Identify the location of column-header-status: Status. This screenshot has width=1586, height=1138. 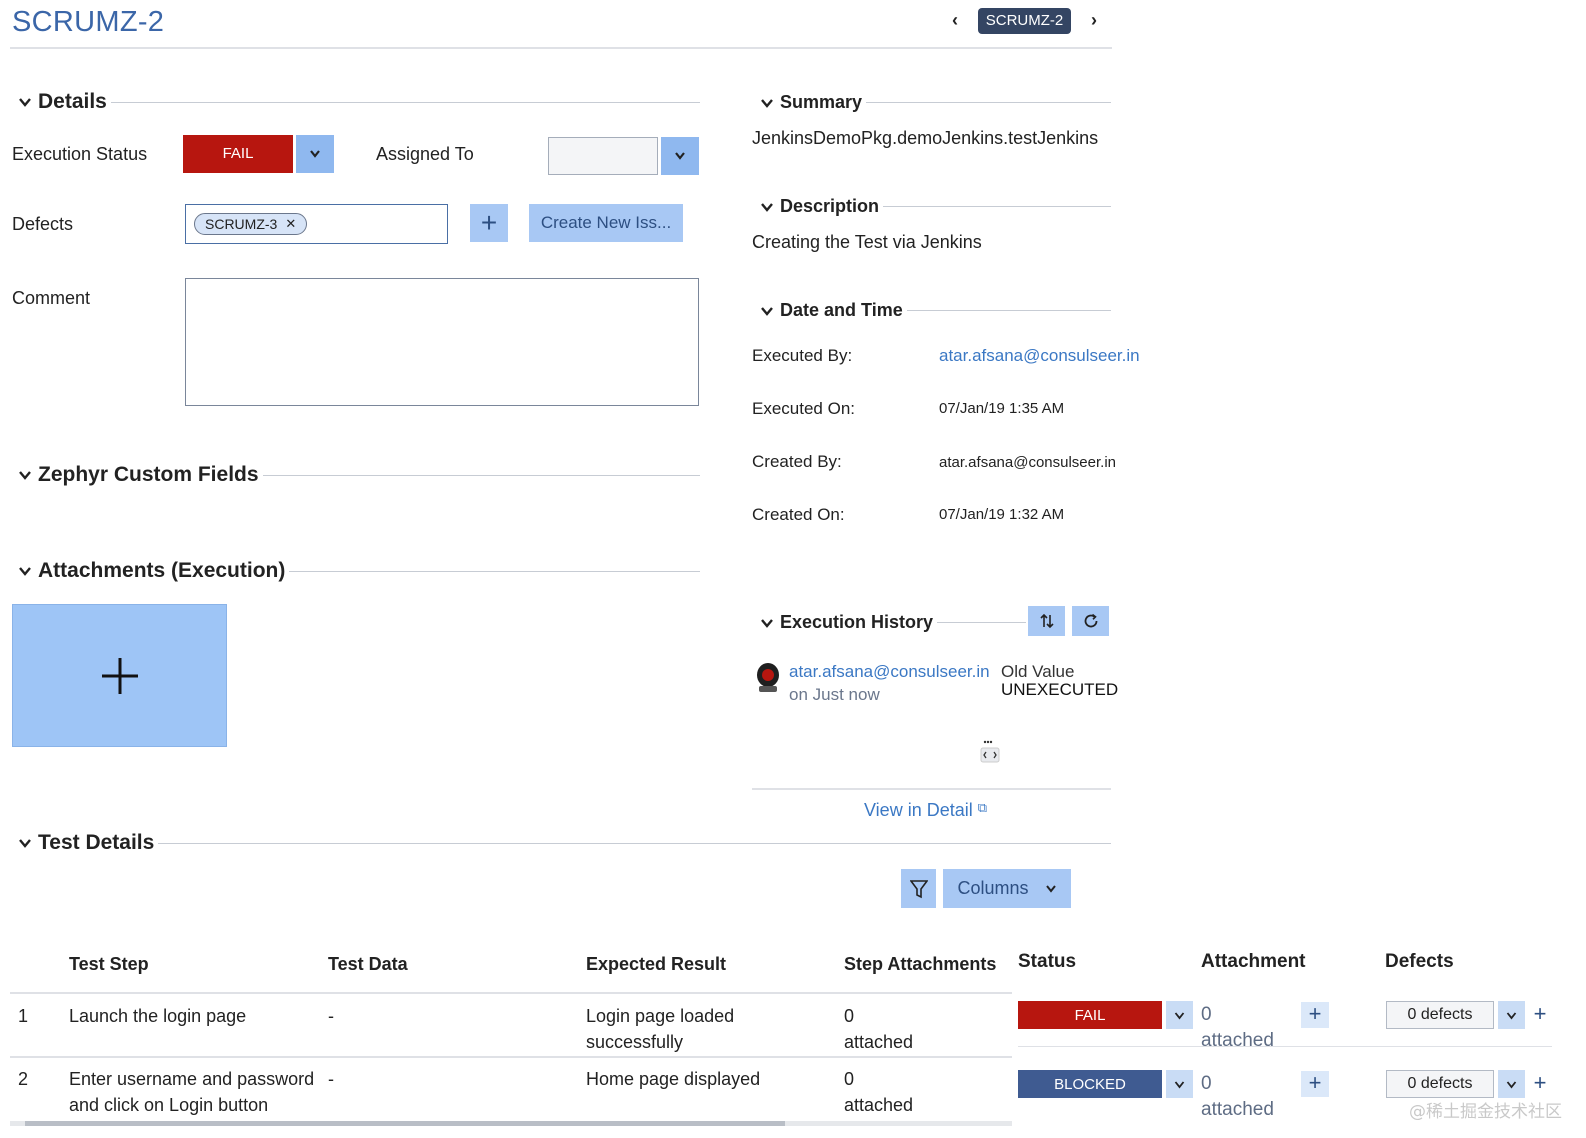
(1047, 961).